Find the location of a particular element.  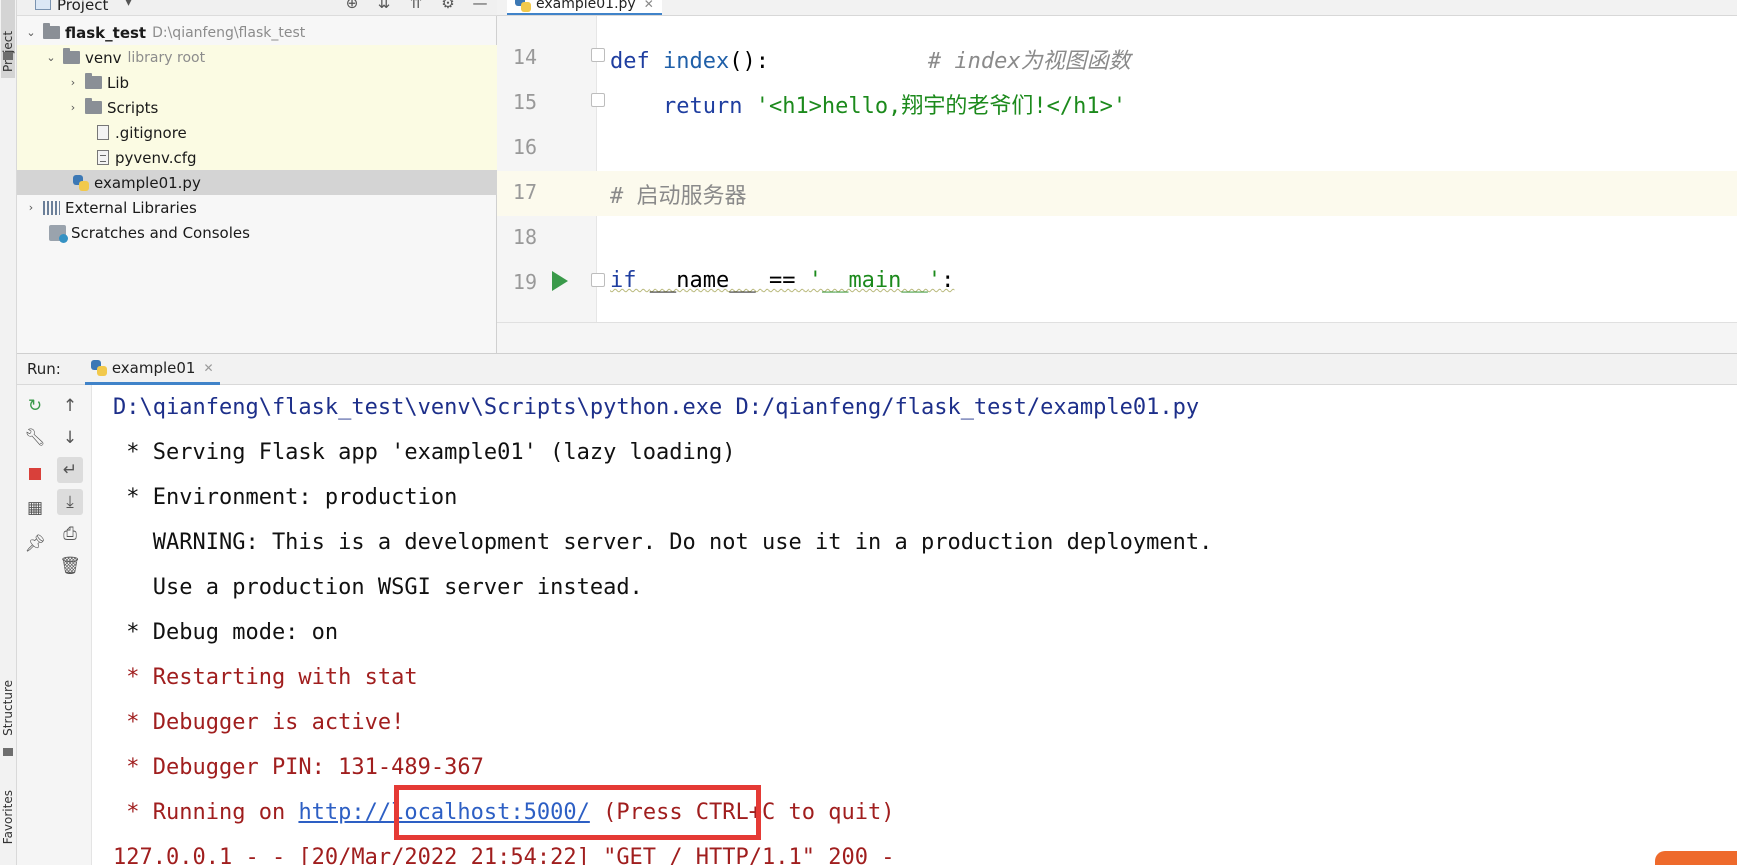

pin-icon: 📌︎ is located at coordinates (35, 544).